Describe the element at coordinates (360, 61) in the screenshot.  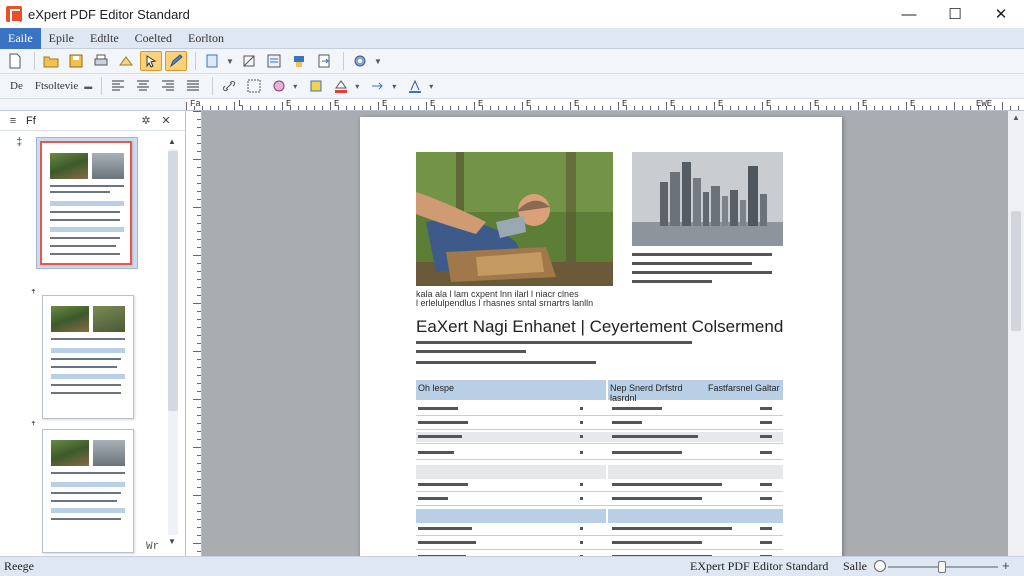
I see `settings-icon` at that location.